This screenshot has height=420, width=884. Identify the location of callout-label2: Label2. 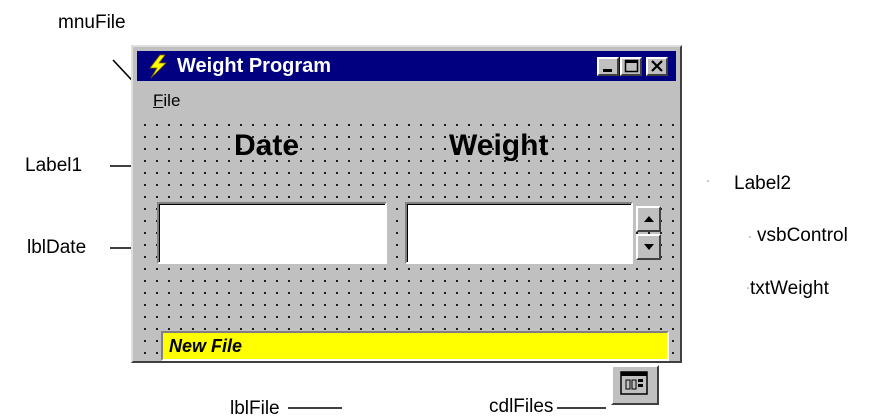
(763, 183).